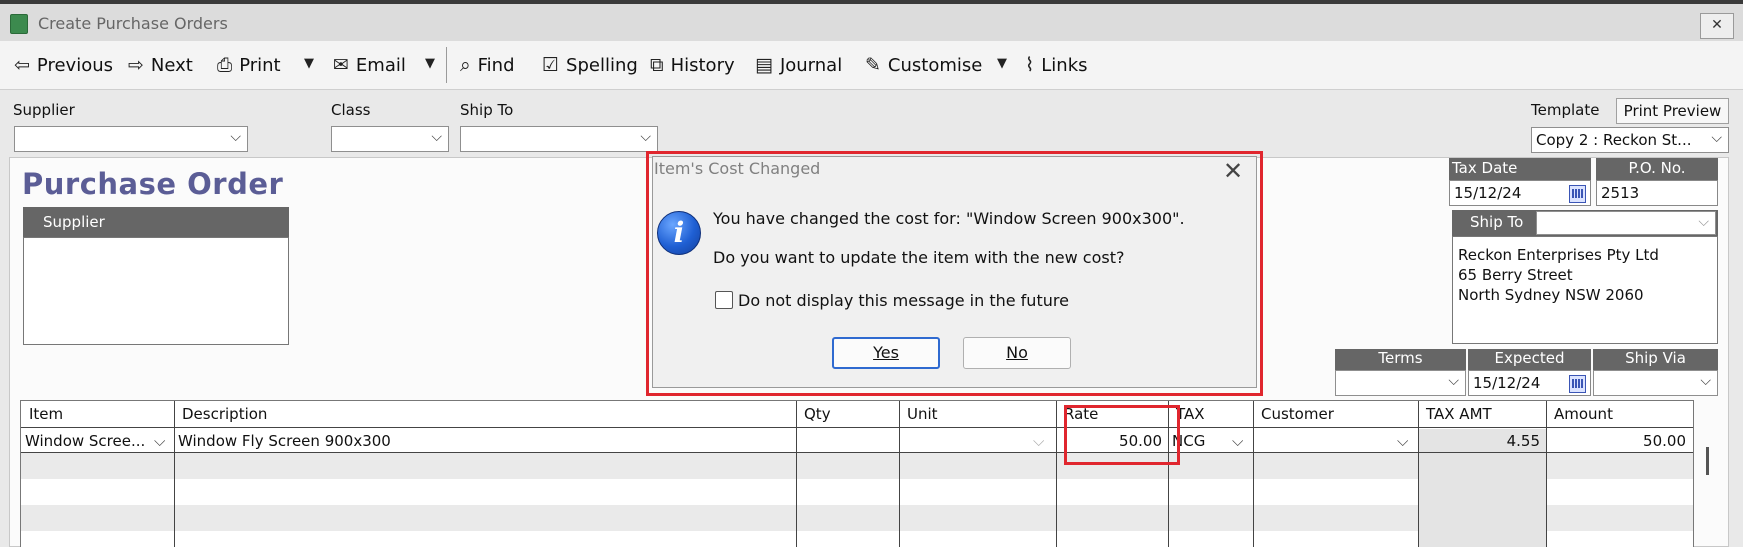 The image size is (1743, 547). I want to click on column-header-amount: Amount, so click(1619, 414).